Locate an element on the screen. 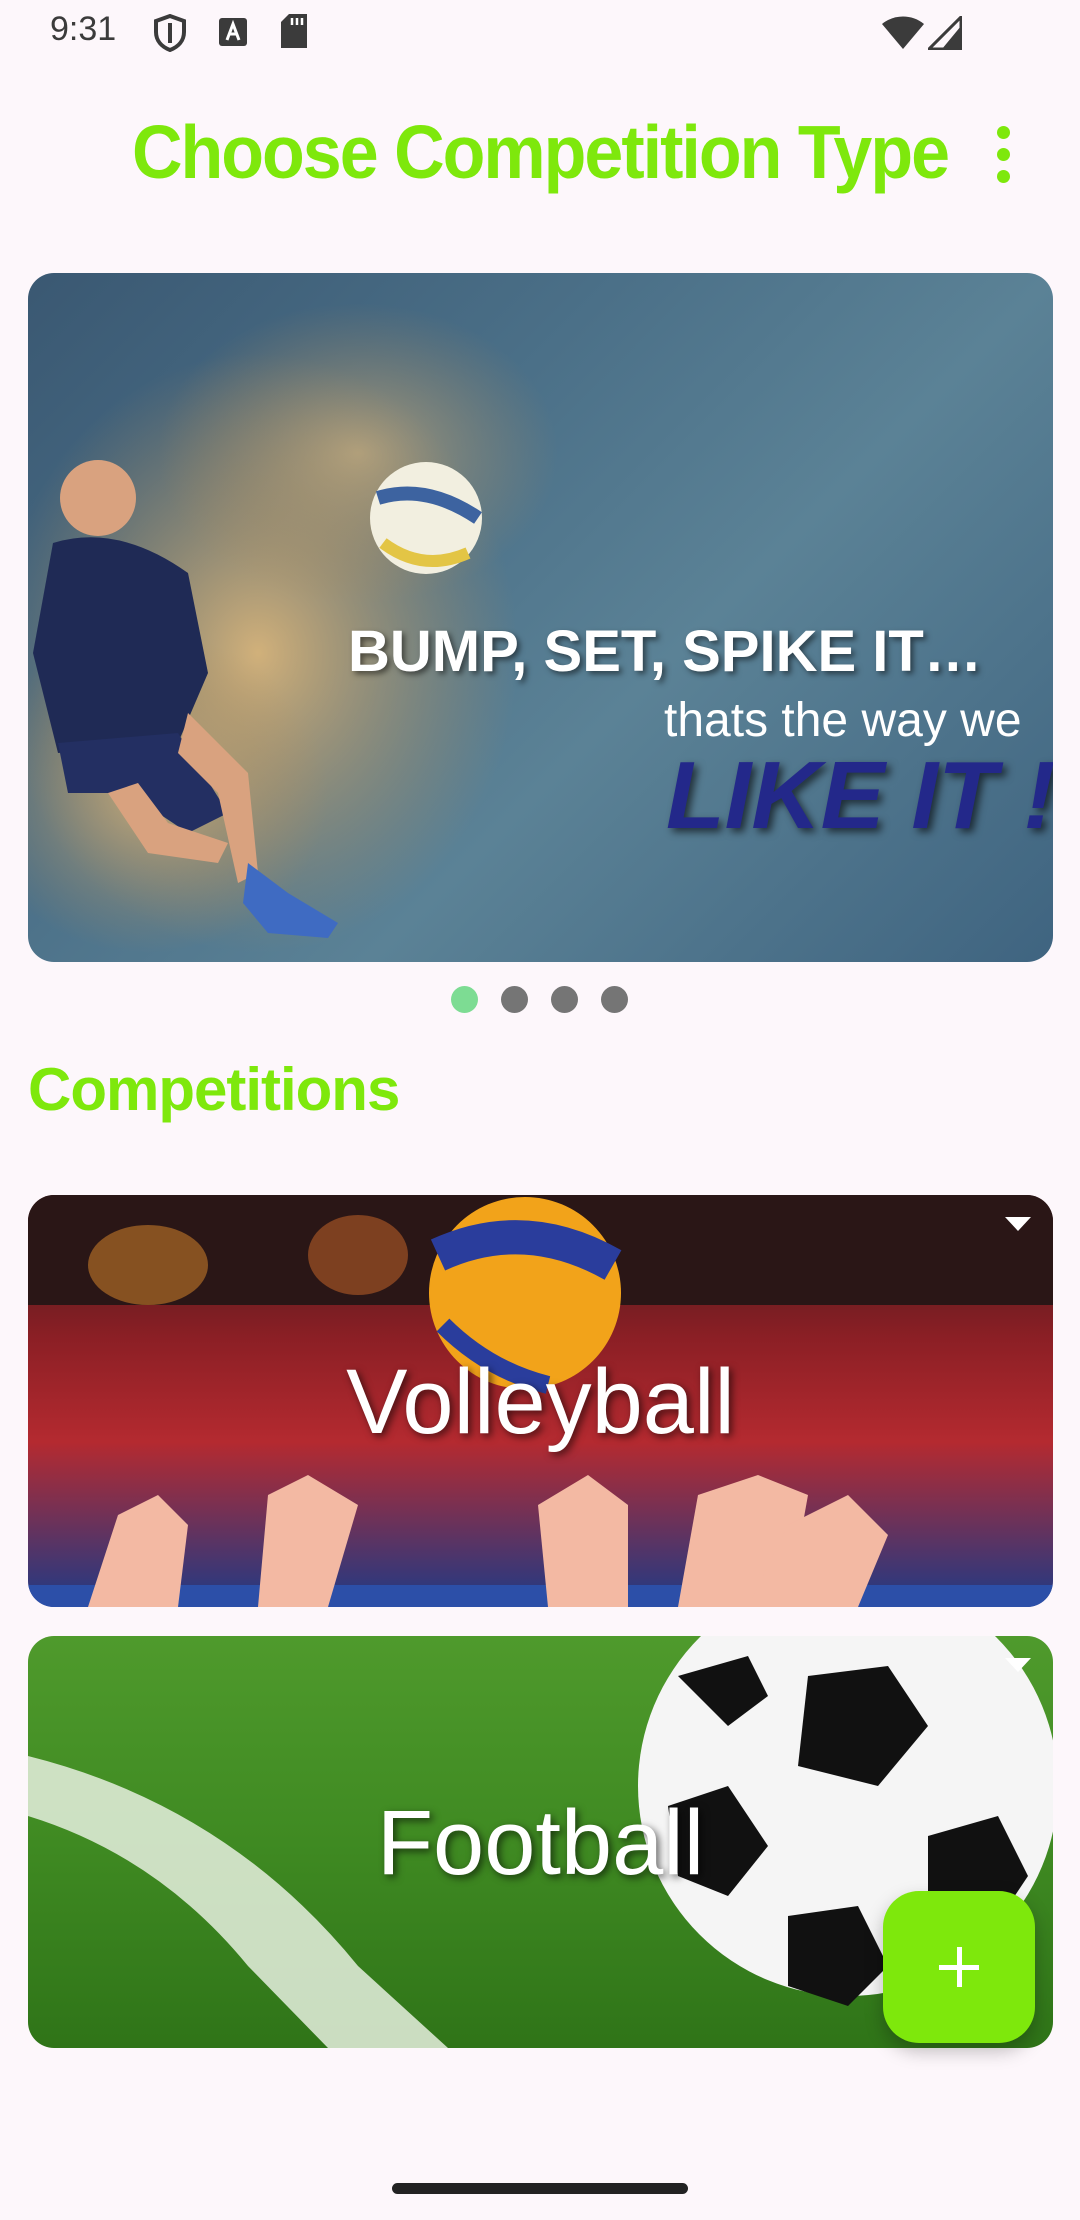 This screenshot has width=1080, height=2220. competition-label: Volleyball is located at coordinates (540, 1402).